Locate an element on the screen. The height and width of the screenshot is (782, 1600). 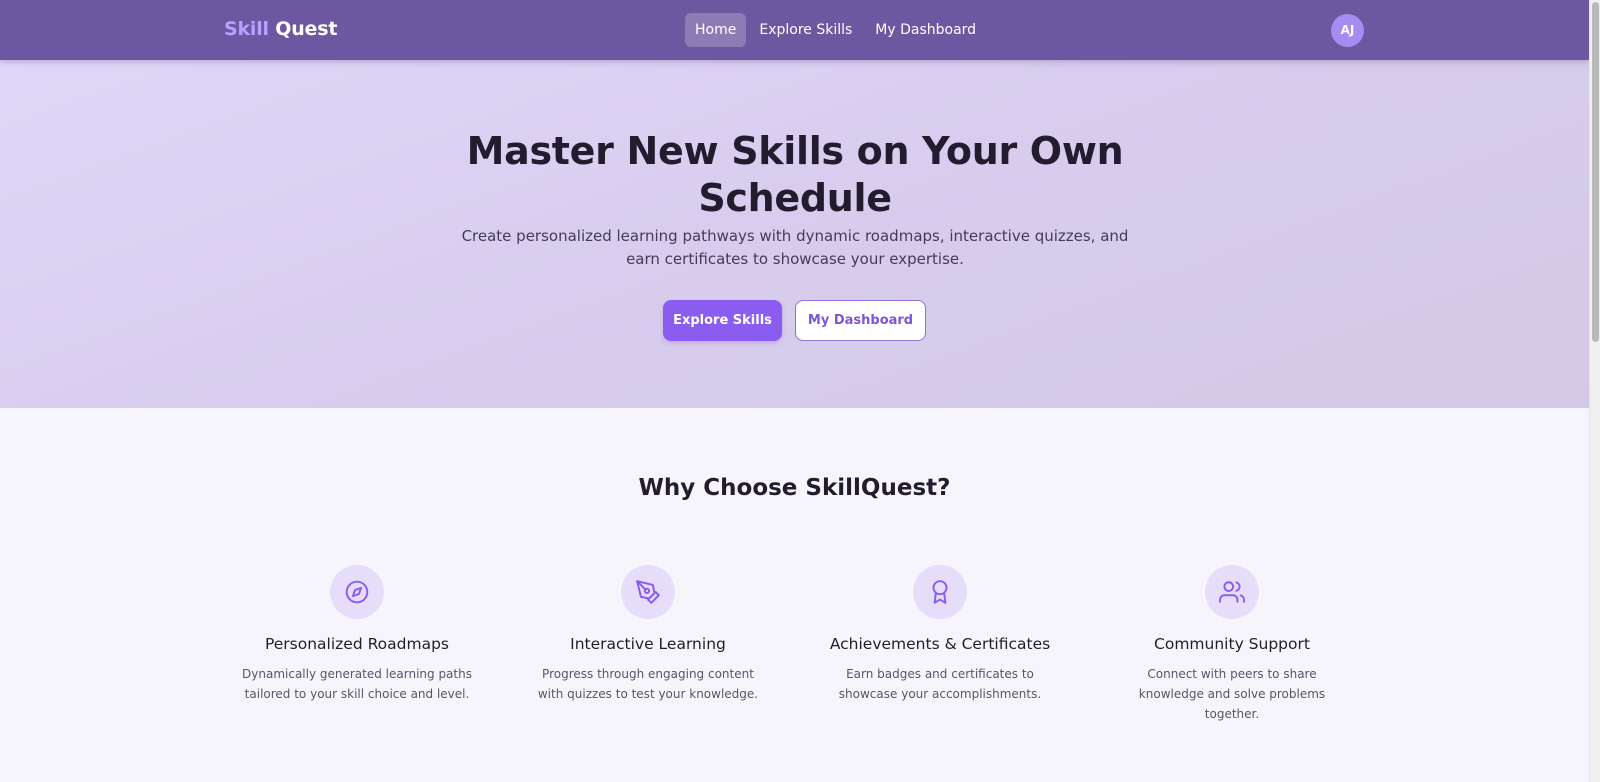
nav-links: Home Explore Skills My Dashboard is located at coordinates (835, 30).